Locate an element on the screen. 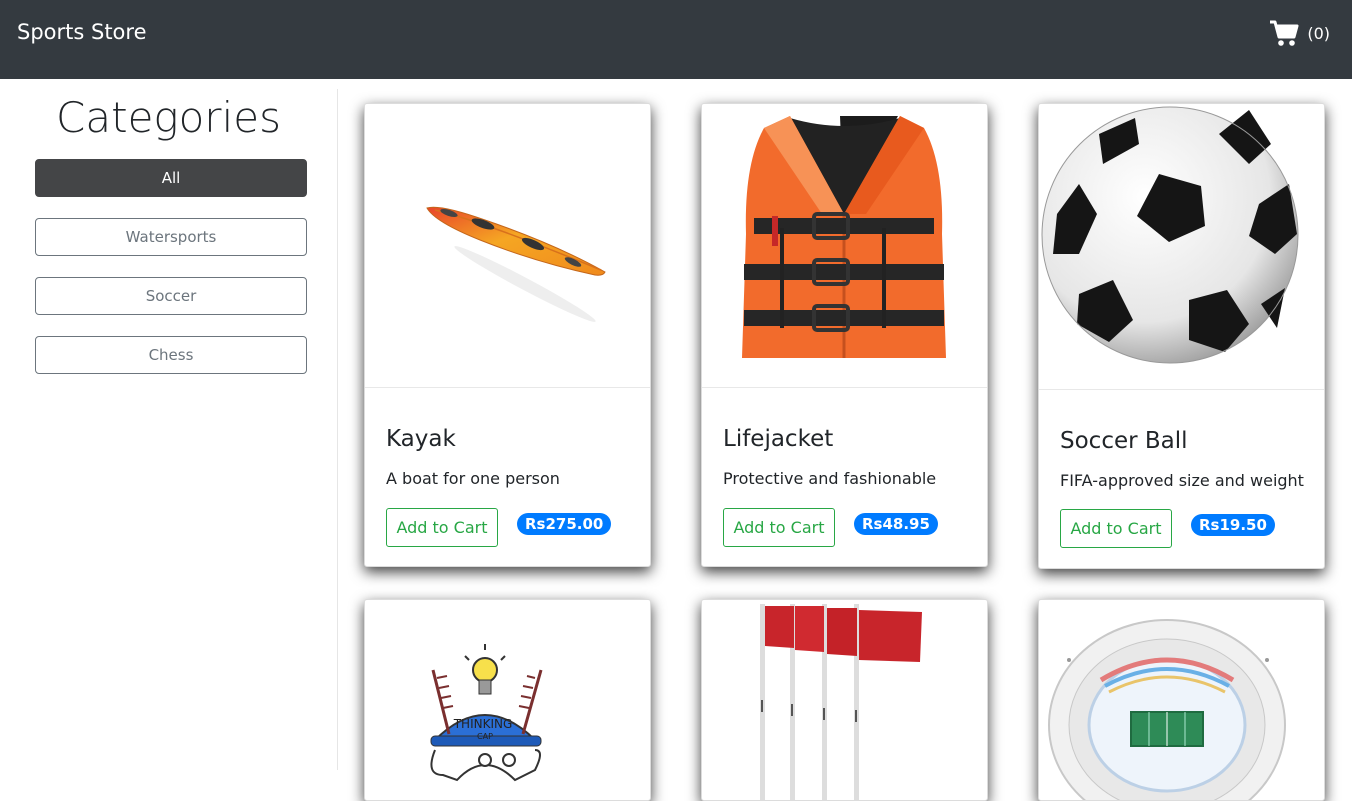 This screenshot has width=1352, height=801. category-button-soccer: Soccer is located at coordinates (171, 296).